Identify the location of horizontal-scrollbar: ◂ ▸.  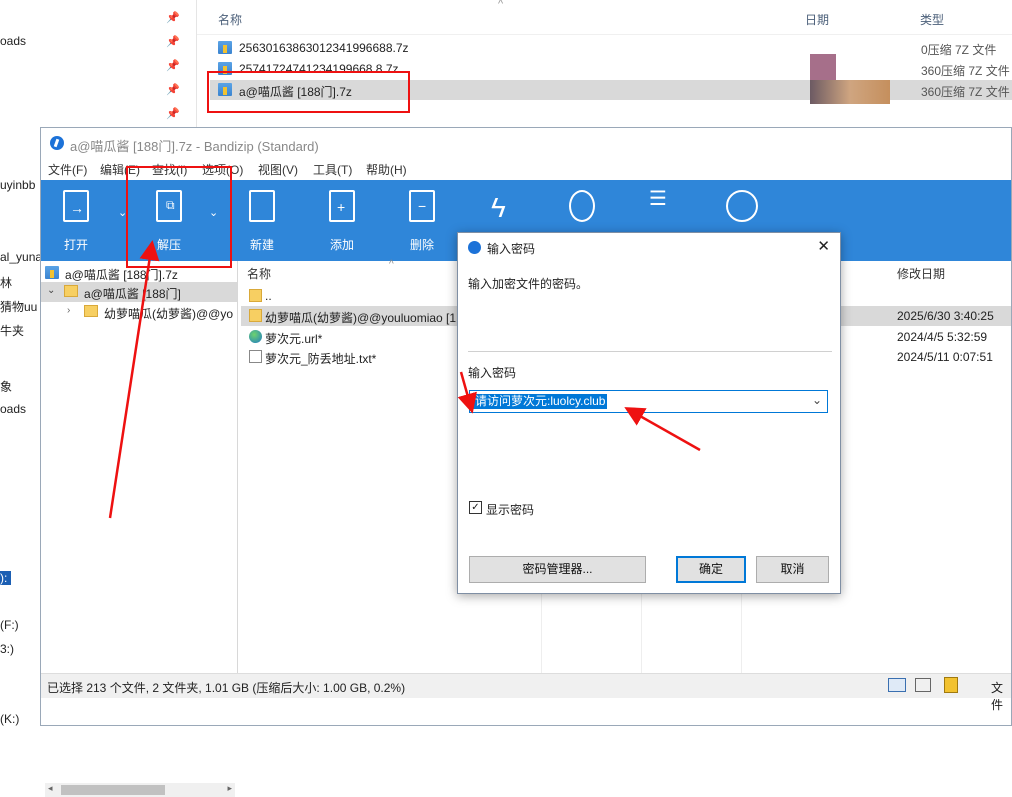
(140, 790).